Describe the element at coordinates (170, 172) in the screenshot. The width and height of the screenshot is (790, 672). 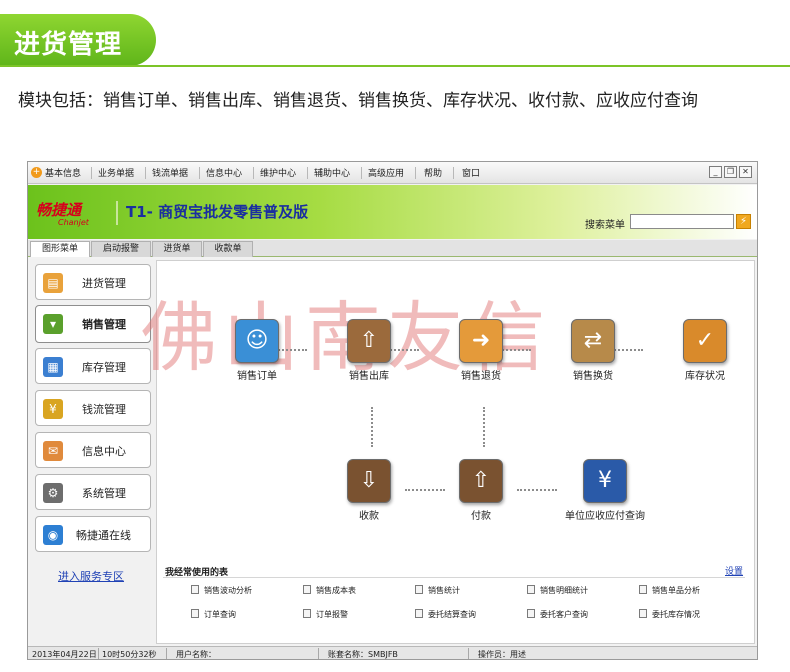
I see `menu-item-cash-docs: 钱流单据` at that location.